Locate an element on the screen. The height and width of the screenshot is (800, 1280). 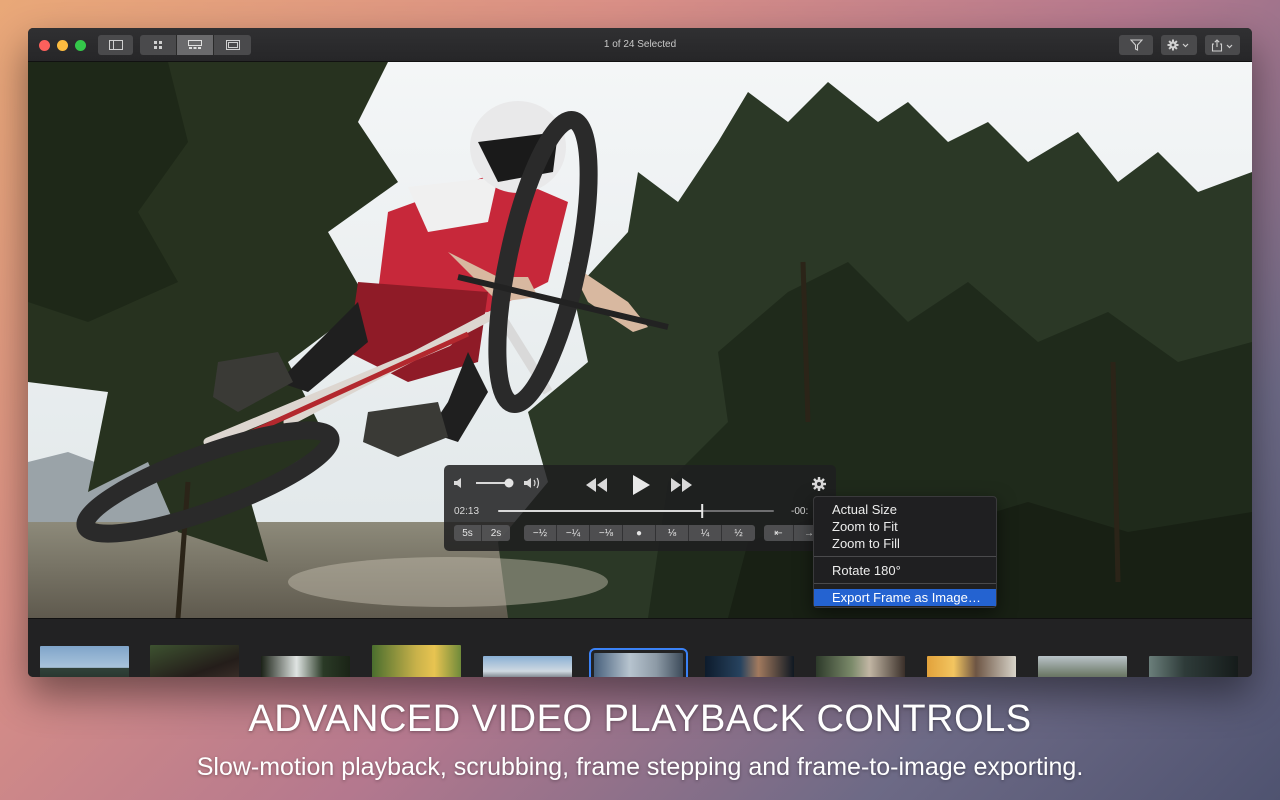
gear-dropdown is located at coordinates (1178, 45).